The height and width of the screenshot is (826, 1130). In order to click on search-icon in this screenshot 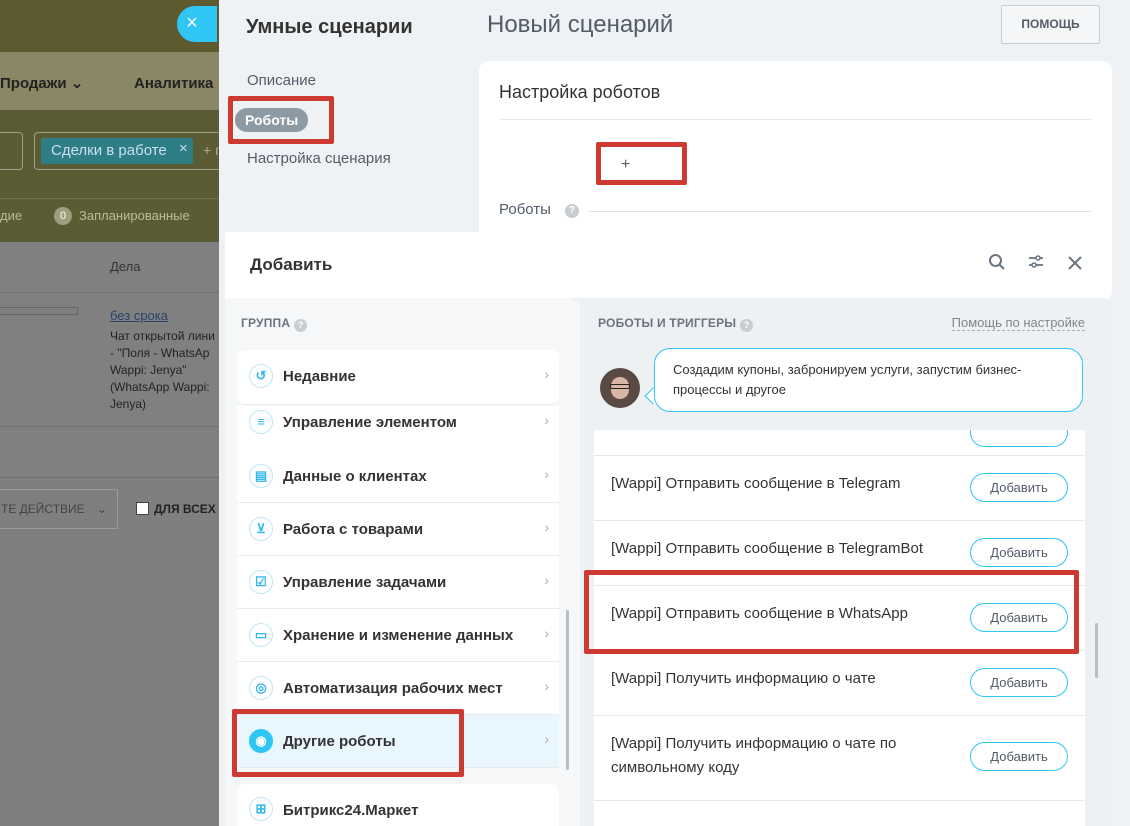, I will do `click(997, 265)`.